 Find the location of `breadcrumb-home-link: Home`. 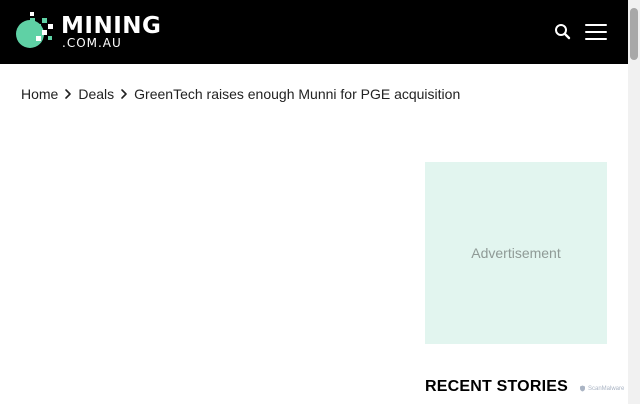

breadcrumb-home-link: Home is located at coordinates (39, 94).